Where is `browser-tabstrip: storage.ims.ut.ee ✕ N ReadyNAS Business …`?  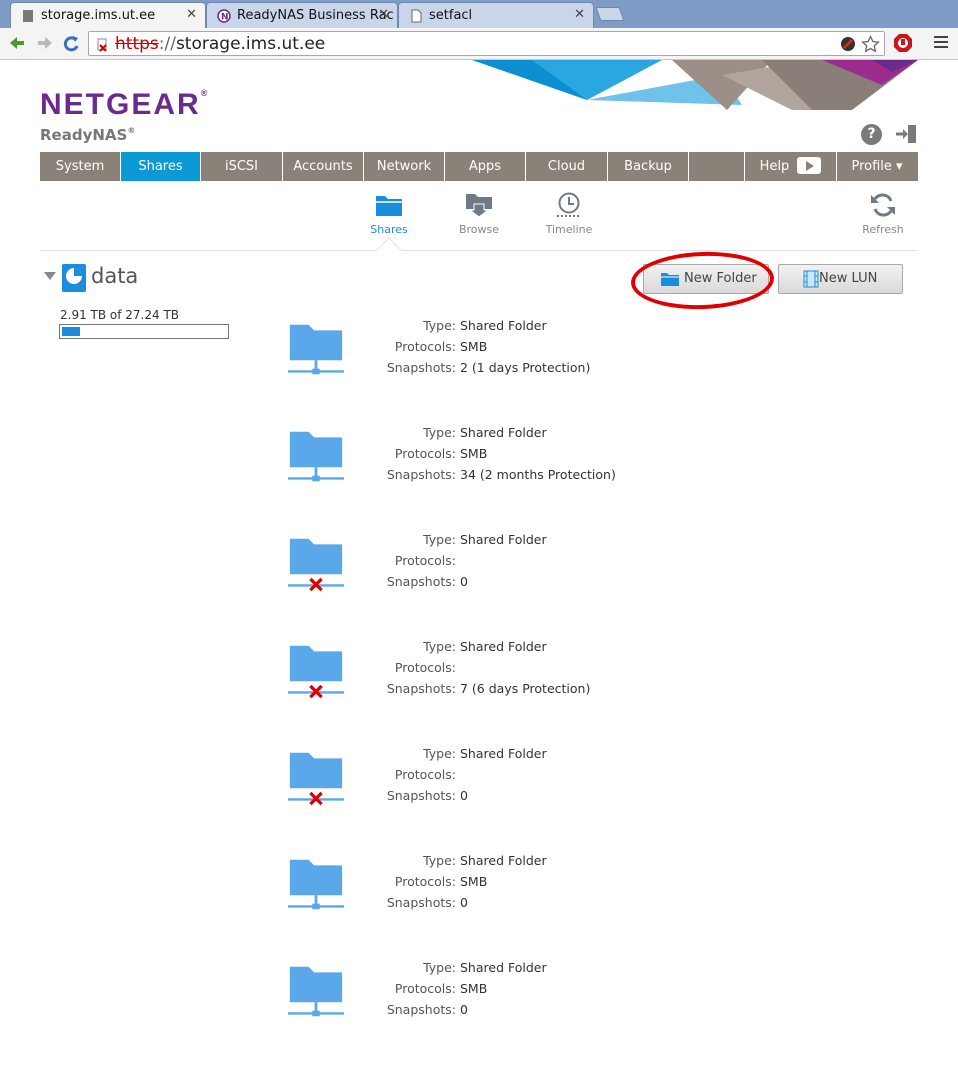 browser-tabstrip: storage.ims.ut.ee ✕ N ReadyNAS Business … is located at coordinates (479, 14).